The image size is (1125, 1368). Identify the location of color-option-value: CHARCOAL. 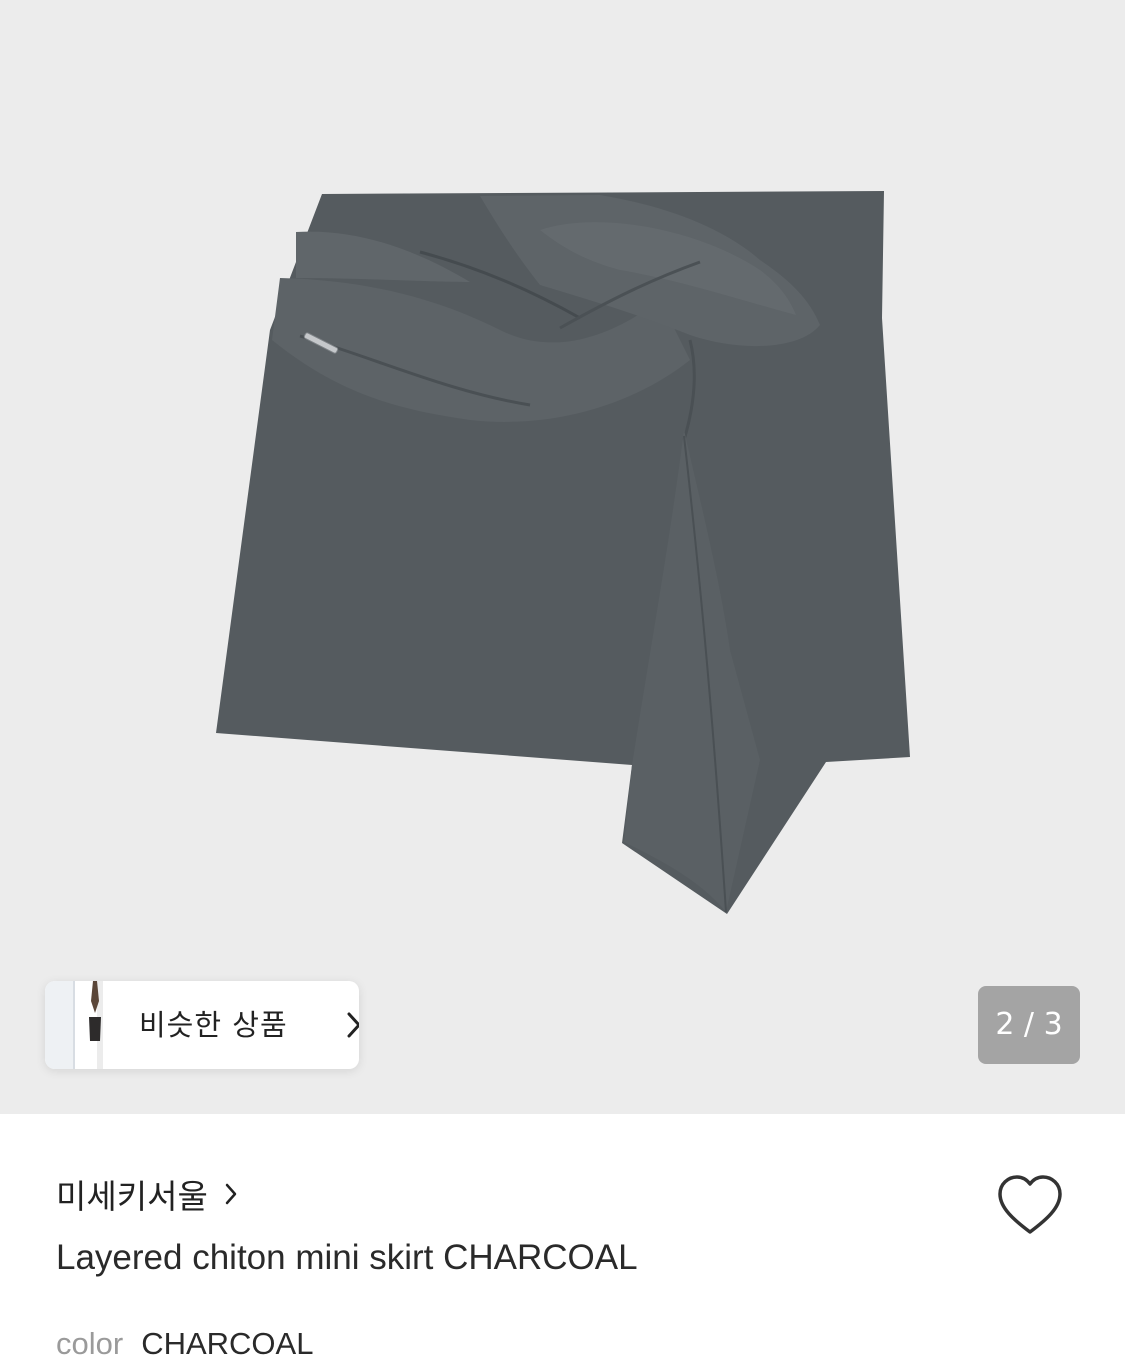
(227, 1343).